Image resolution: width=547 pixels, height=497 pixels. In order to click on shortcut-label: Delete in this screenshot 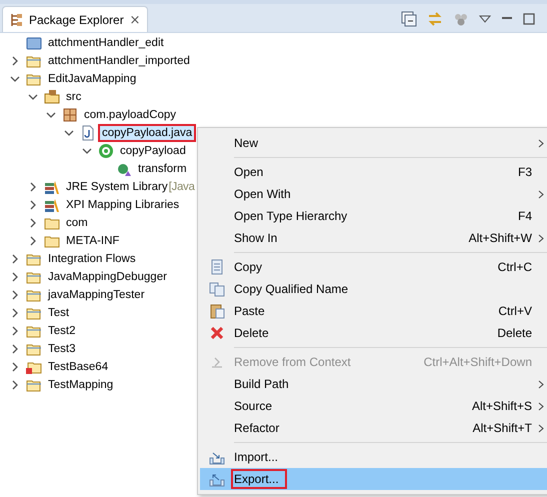, I will do `click(514, 333)`.